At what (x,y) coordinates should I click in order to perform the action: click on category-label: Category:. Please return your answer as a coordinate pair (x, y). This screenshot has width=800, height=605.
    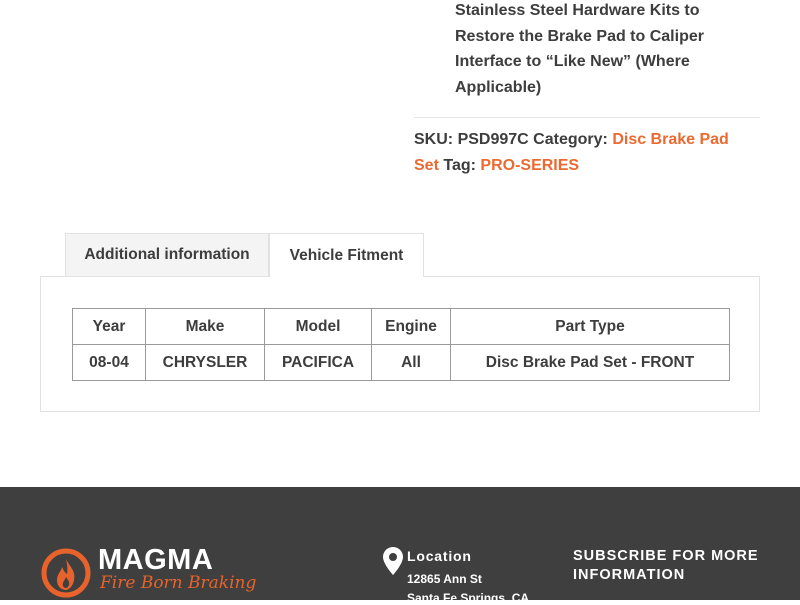
    Looking at the image, I should click on (570, 139).